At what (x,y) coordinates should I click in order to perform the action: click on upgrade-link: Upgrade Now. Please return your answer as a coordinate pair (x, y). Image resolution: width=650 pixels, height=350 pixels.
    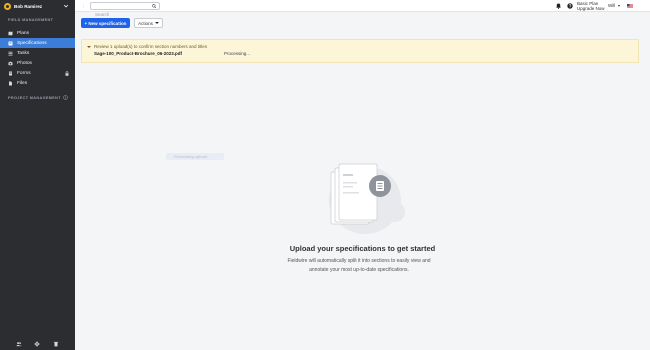
    Looking at the image, I should click on (591, 8).